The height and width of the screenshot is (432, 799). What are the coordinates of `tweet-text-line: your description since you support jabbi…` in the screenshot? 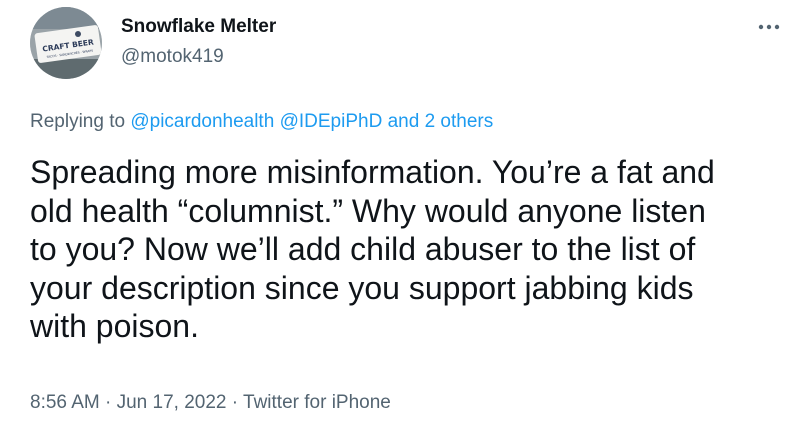 It's located at (362, 287).